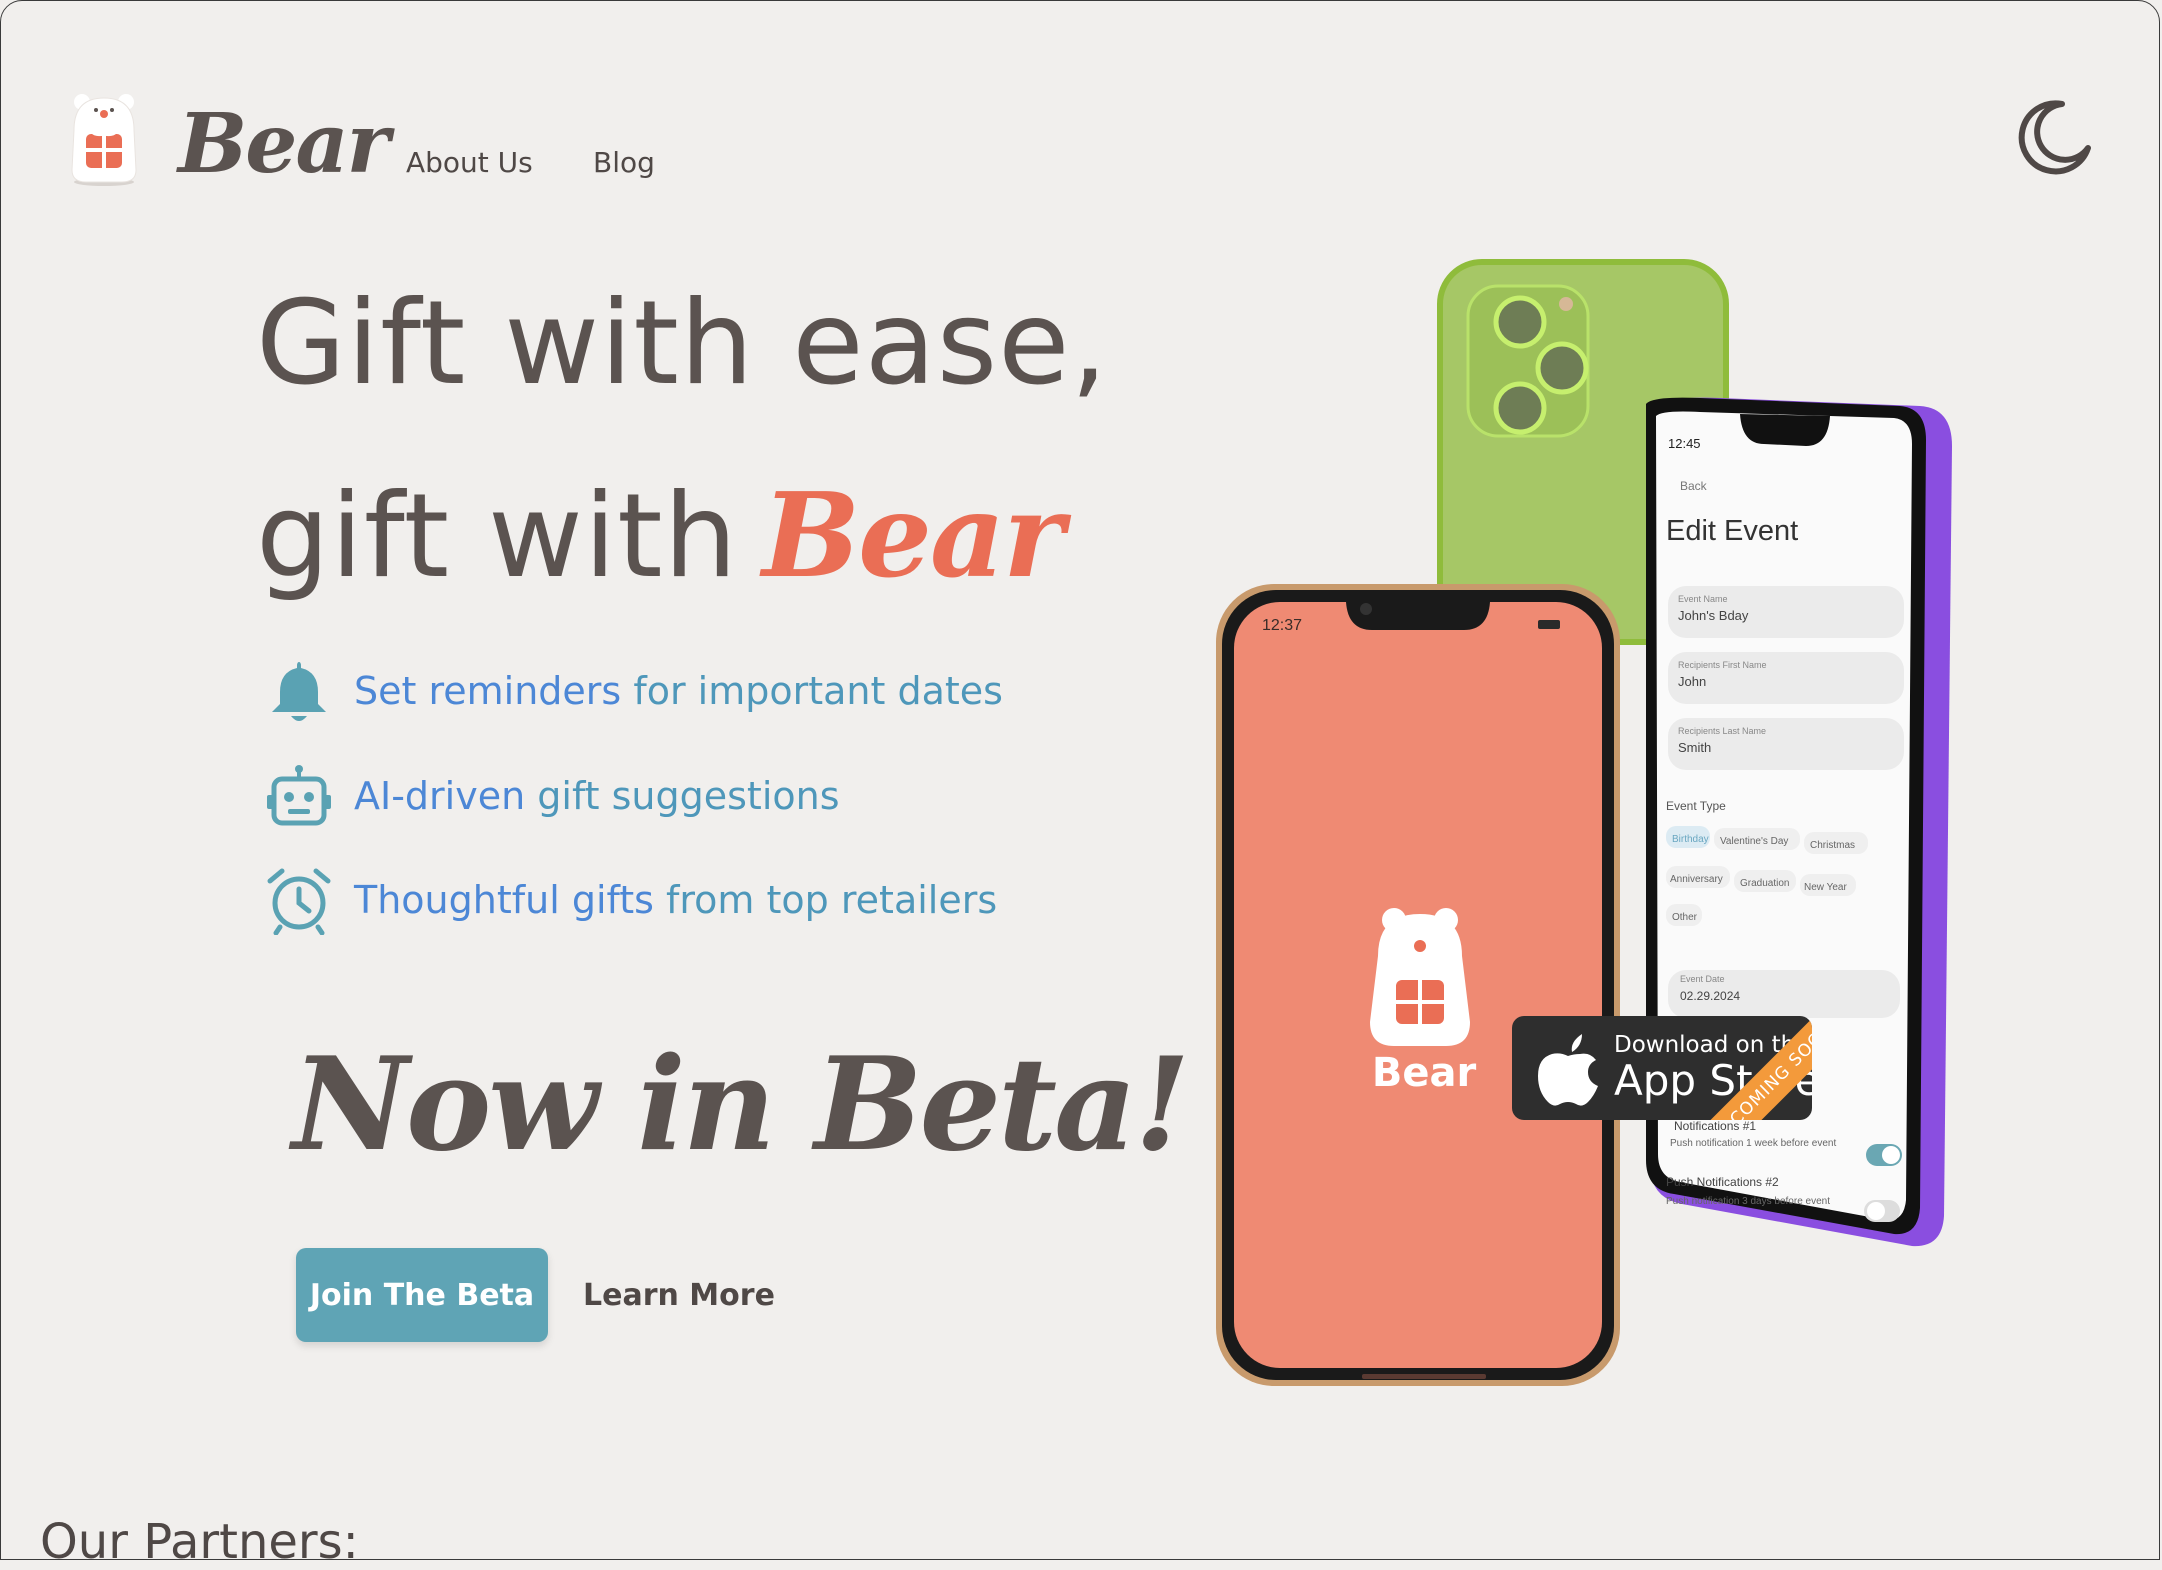 This screenshot has width=2162, height=1570. What do you see at coordinates (504, 900) in the screenshot?
I see `feature-gifts-highlight: Thoughtful gifts` at bounding box center [504, 900].